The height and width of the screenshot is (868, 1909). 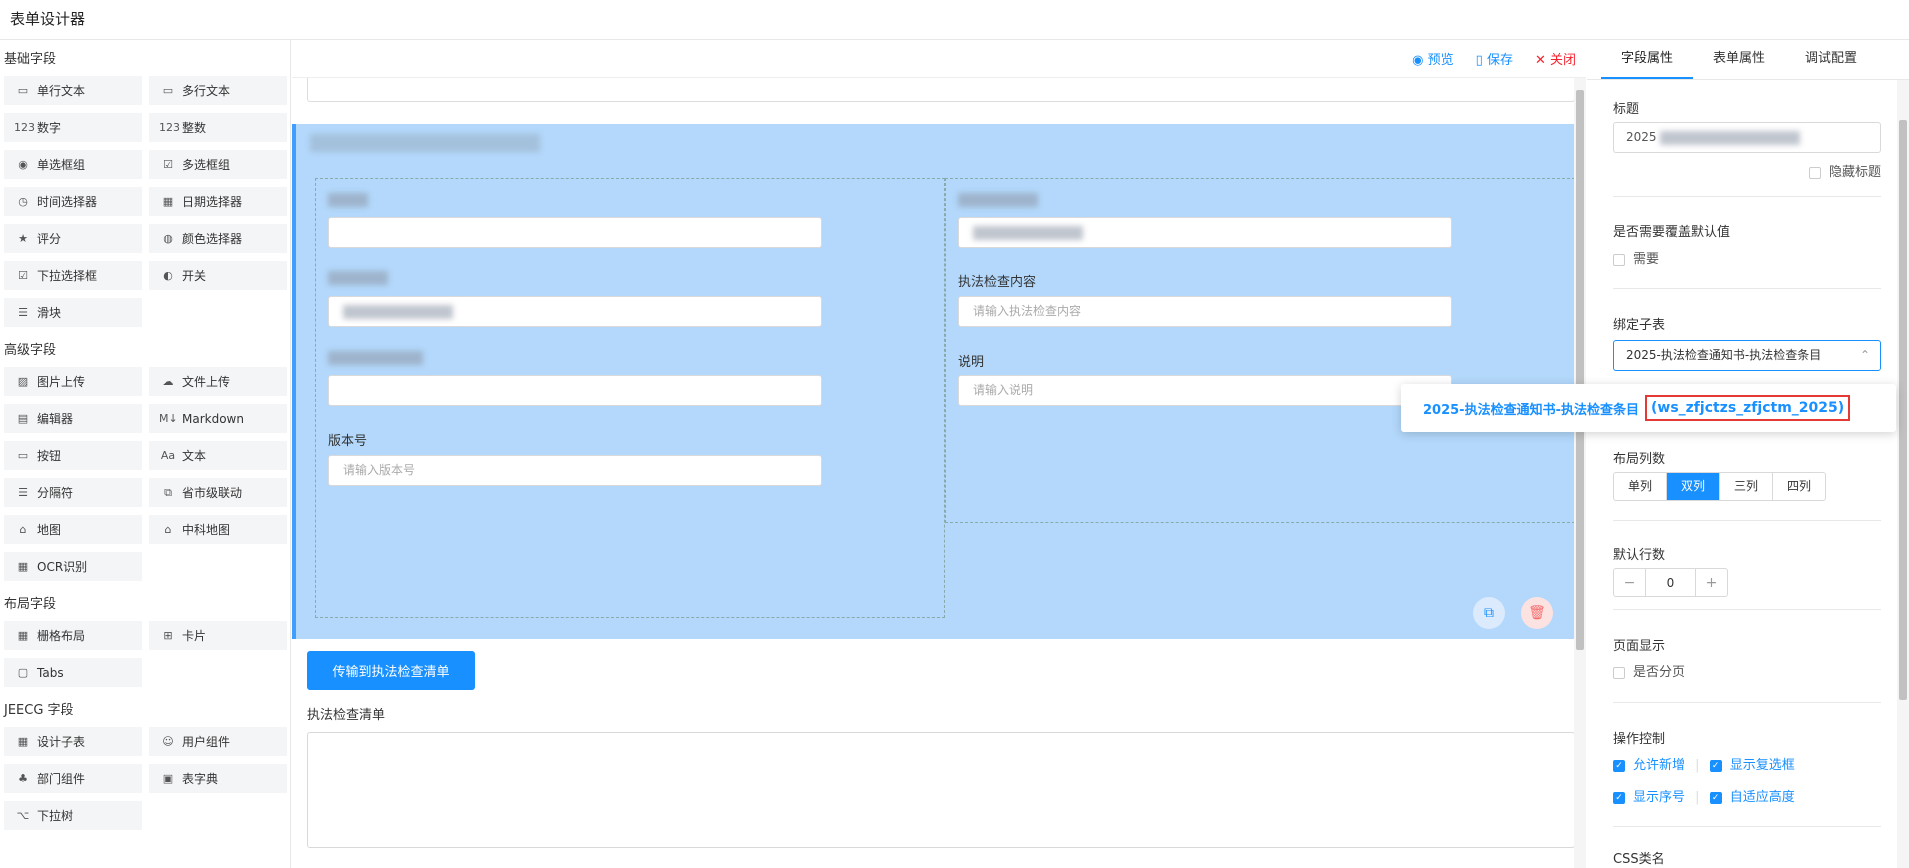 What do you see at coordinates (391, 670) in the screenshot?
I see `transfer-button: 传输到执法检查清单` at bounding box center [391, 670].